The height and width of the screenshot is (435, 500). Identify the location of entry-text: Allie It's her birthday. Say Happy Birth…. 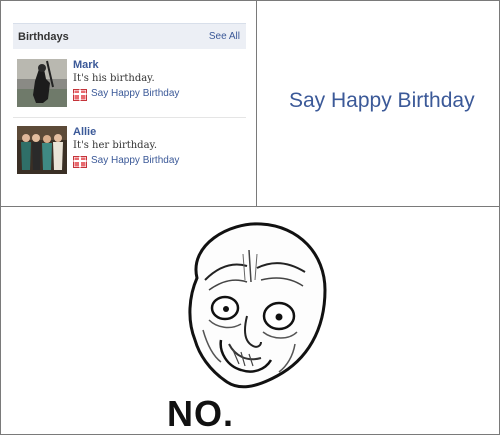
(126, 147).